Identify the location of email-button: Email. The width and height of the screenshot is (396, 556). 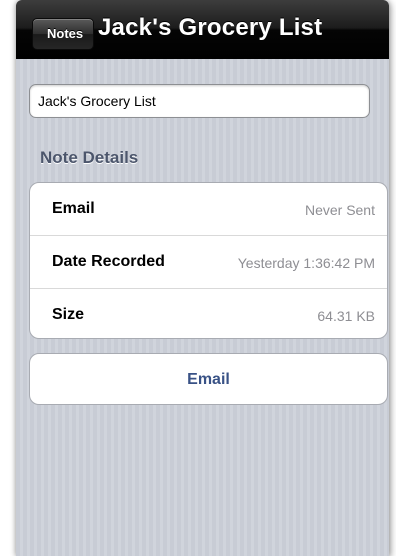
(208, 379).